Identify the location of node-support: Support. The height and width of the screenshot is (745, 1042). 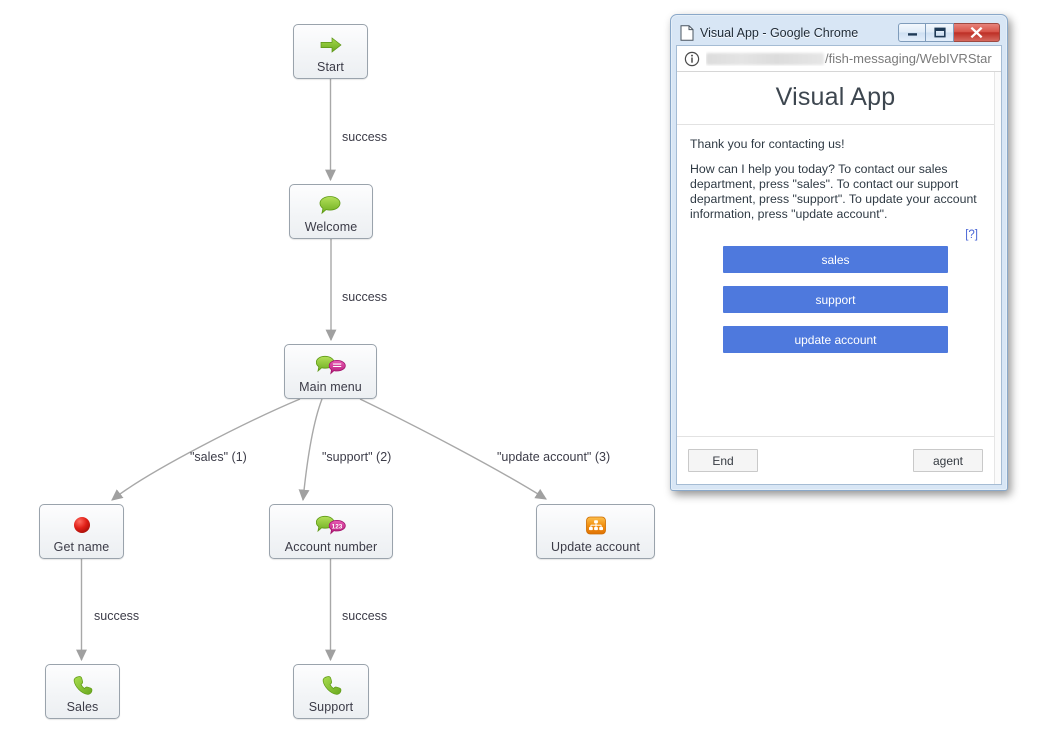
(331, 691).